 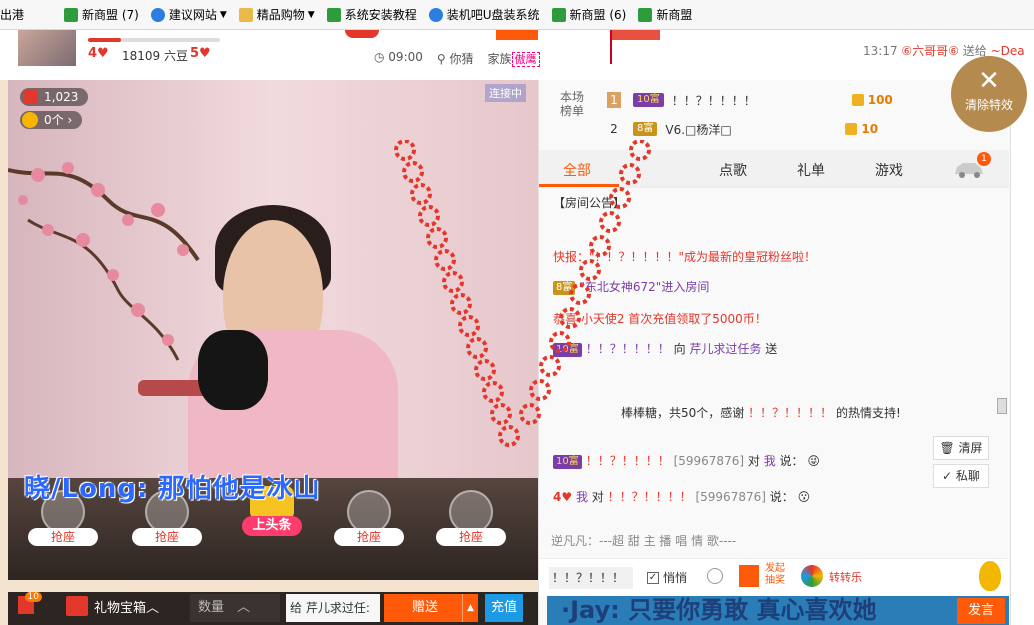 I want to click on bookmark-item: 精品购物 ▼, so click(x=276, y=14).